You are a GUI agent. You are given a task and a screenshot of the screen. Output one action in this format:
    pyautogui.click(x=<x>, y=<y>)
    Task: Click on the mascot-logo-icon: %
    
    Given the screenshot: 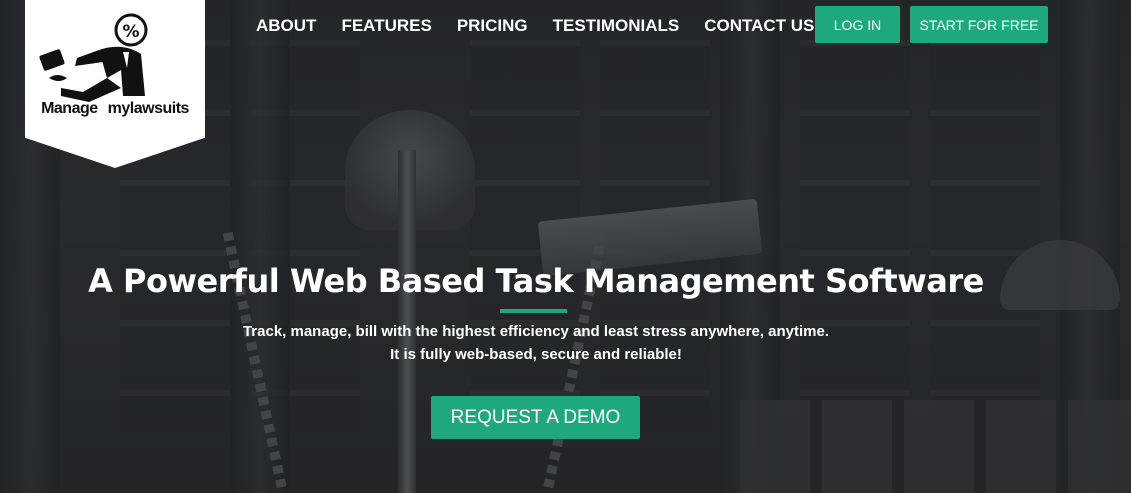 What is the action you would take?
    pyautogui.click(x=93, y=57)
    